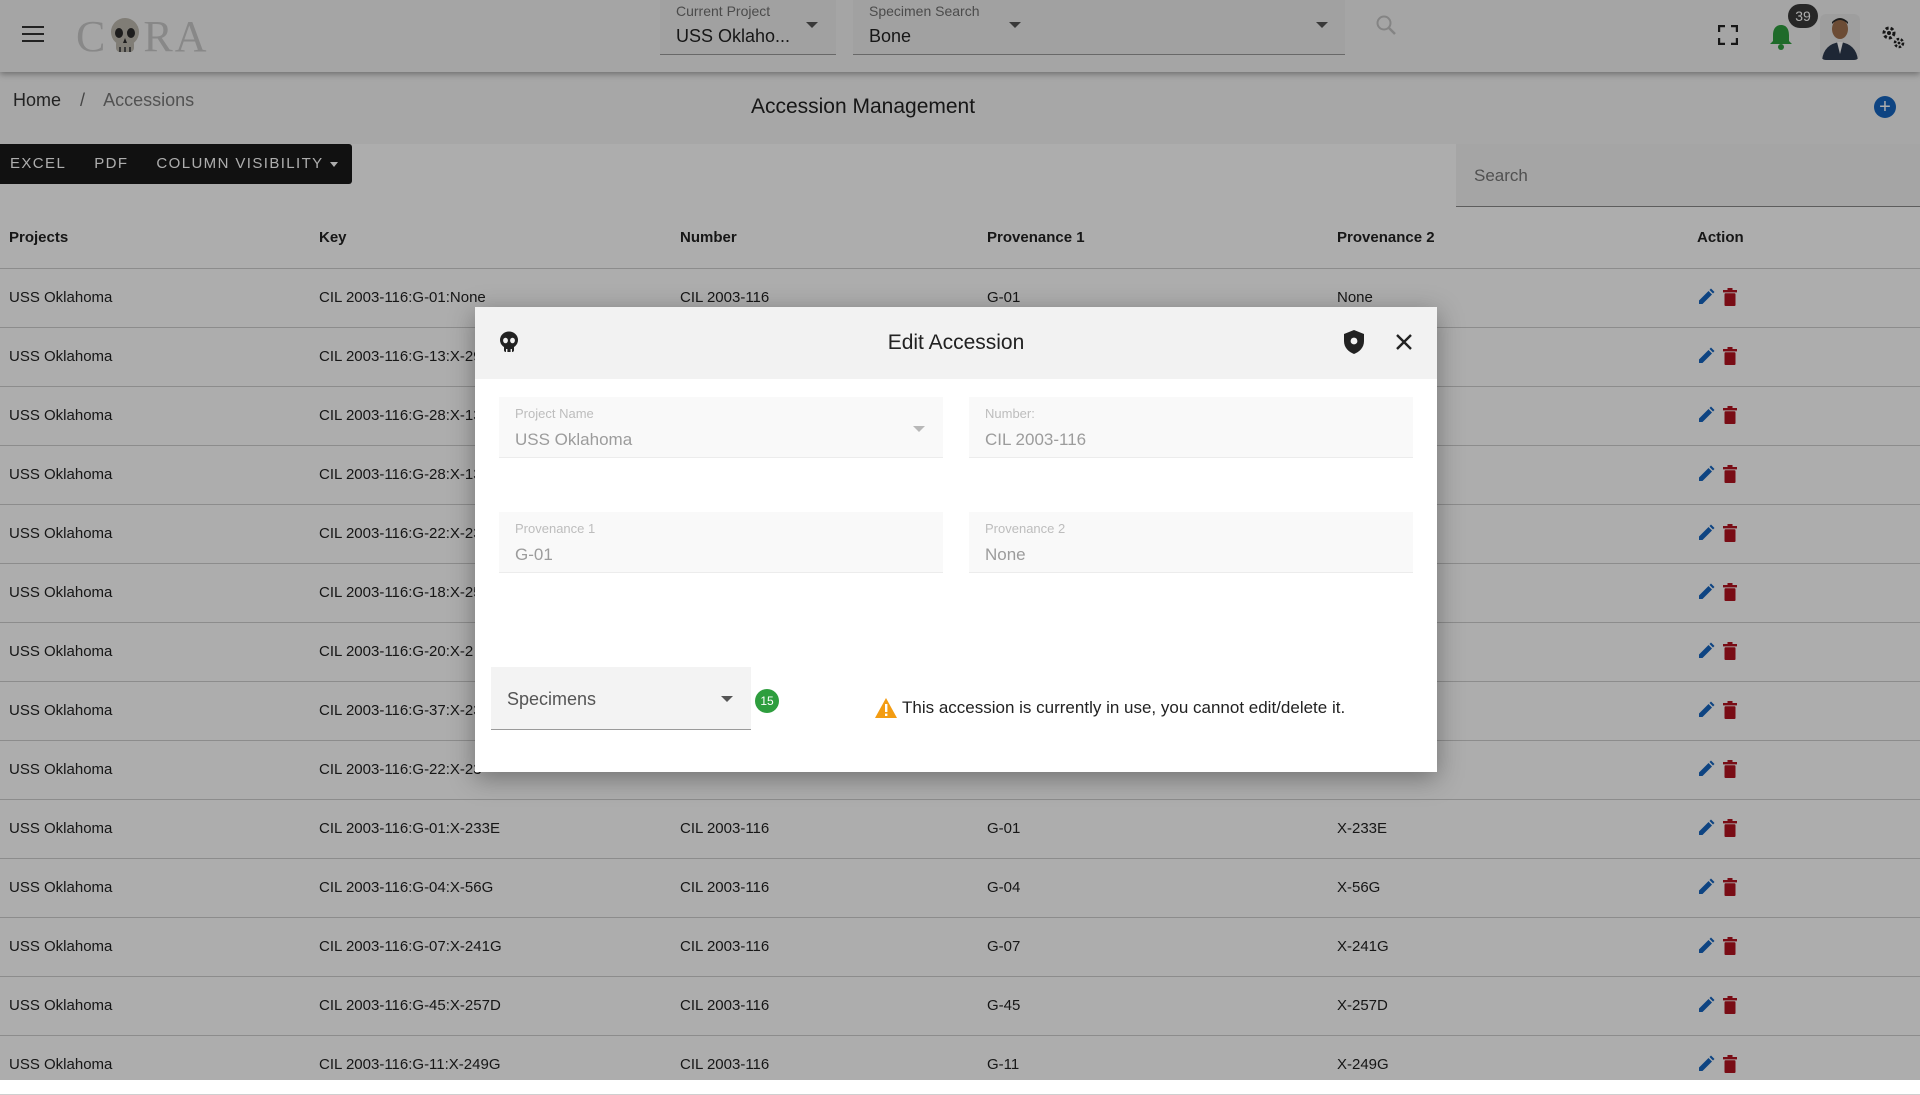 Image resolution: width=1920 pixels, height=1095 pixels. What do you see at coordinates (1354, 342) in the screenshot?
I see `shield-icon` at bounding box center [1354, 342].